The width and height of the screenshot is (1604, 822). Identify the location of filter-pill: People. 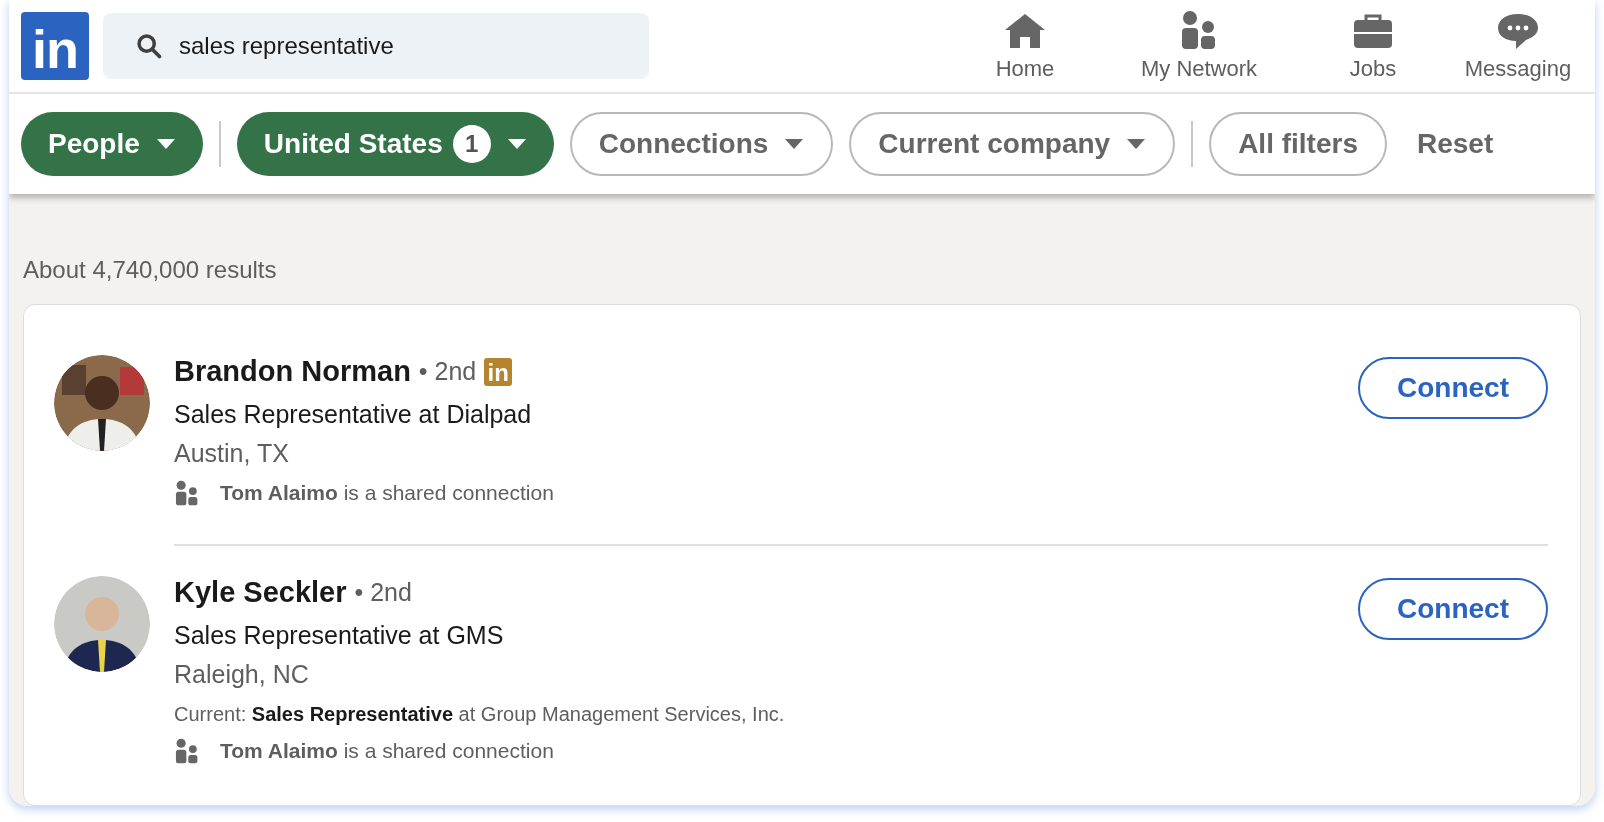
(112, 144).